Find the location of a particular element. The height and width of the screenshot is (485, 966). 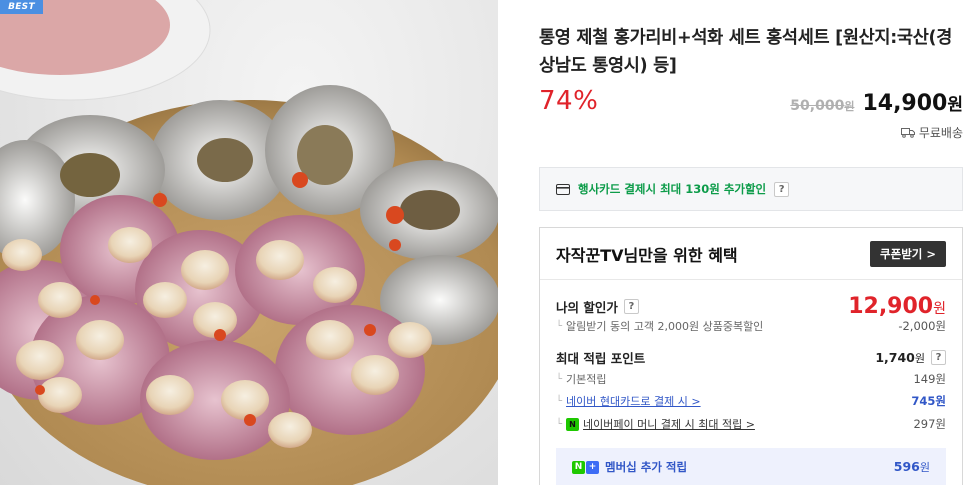

my-discount-price: 12,900원 is located at coordinates (897, 306).